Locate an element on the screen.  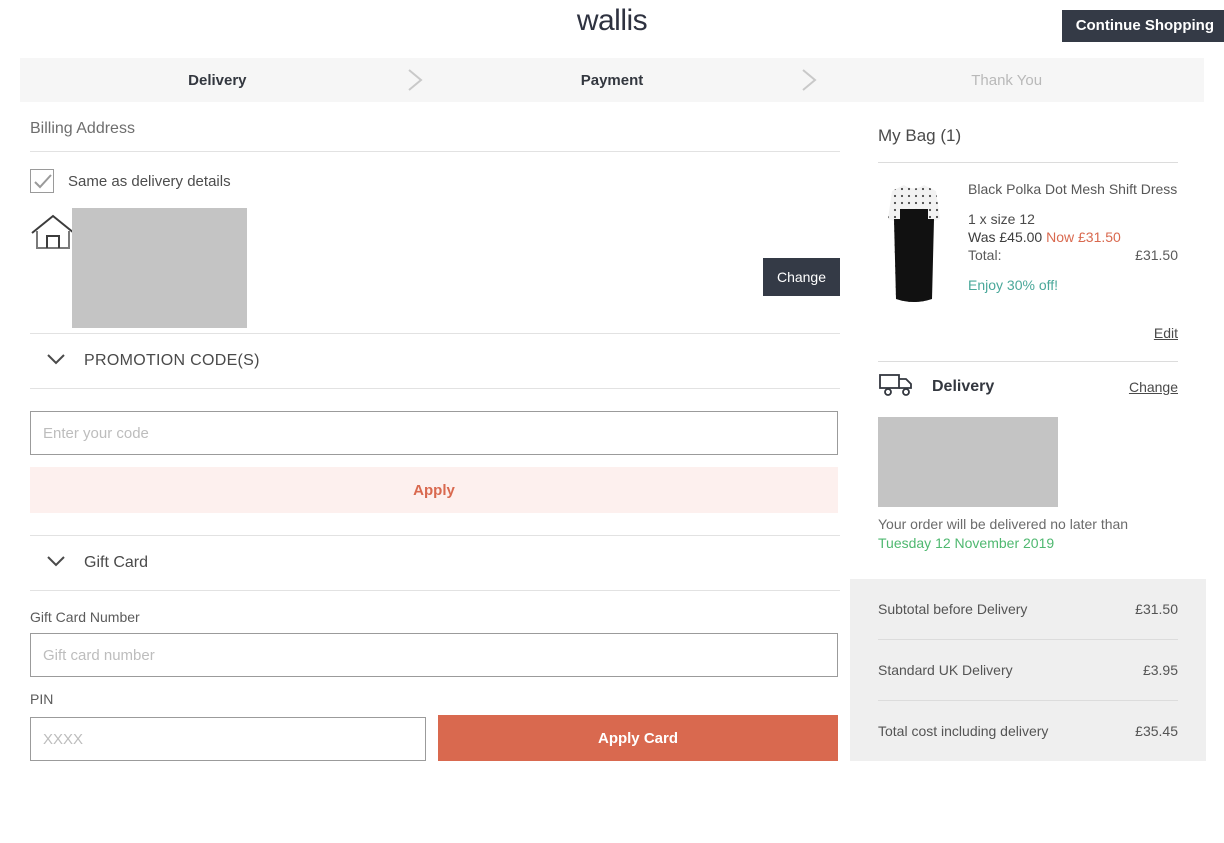
subtotal-value: £31.50 is located at coordinates (1156, 609).